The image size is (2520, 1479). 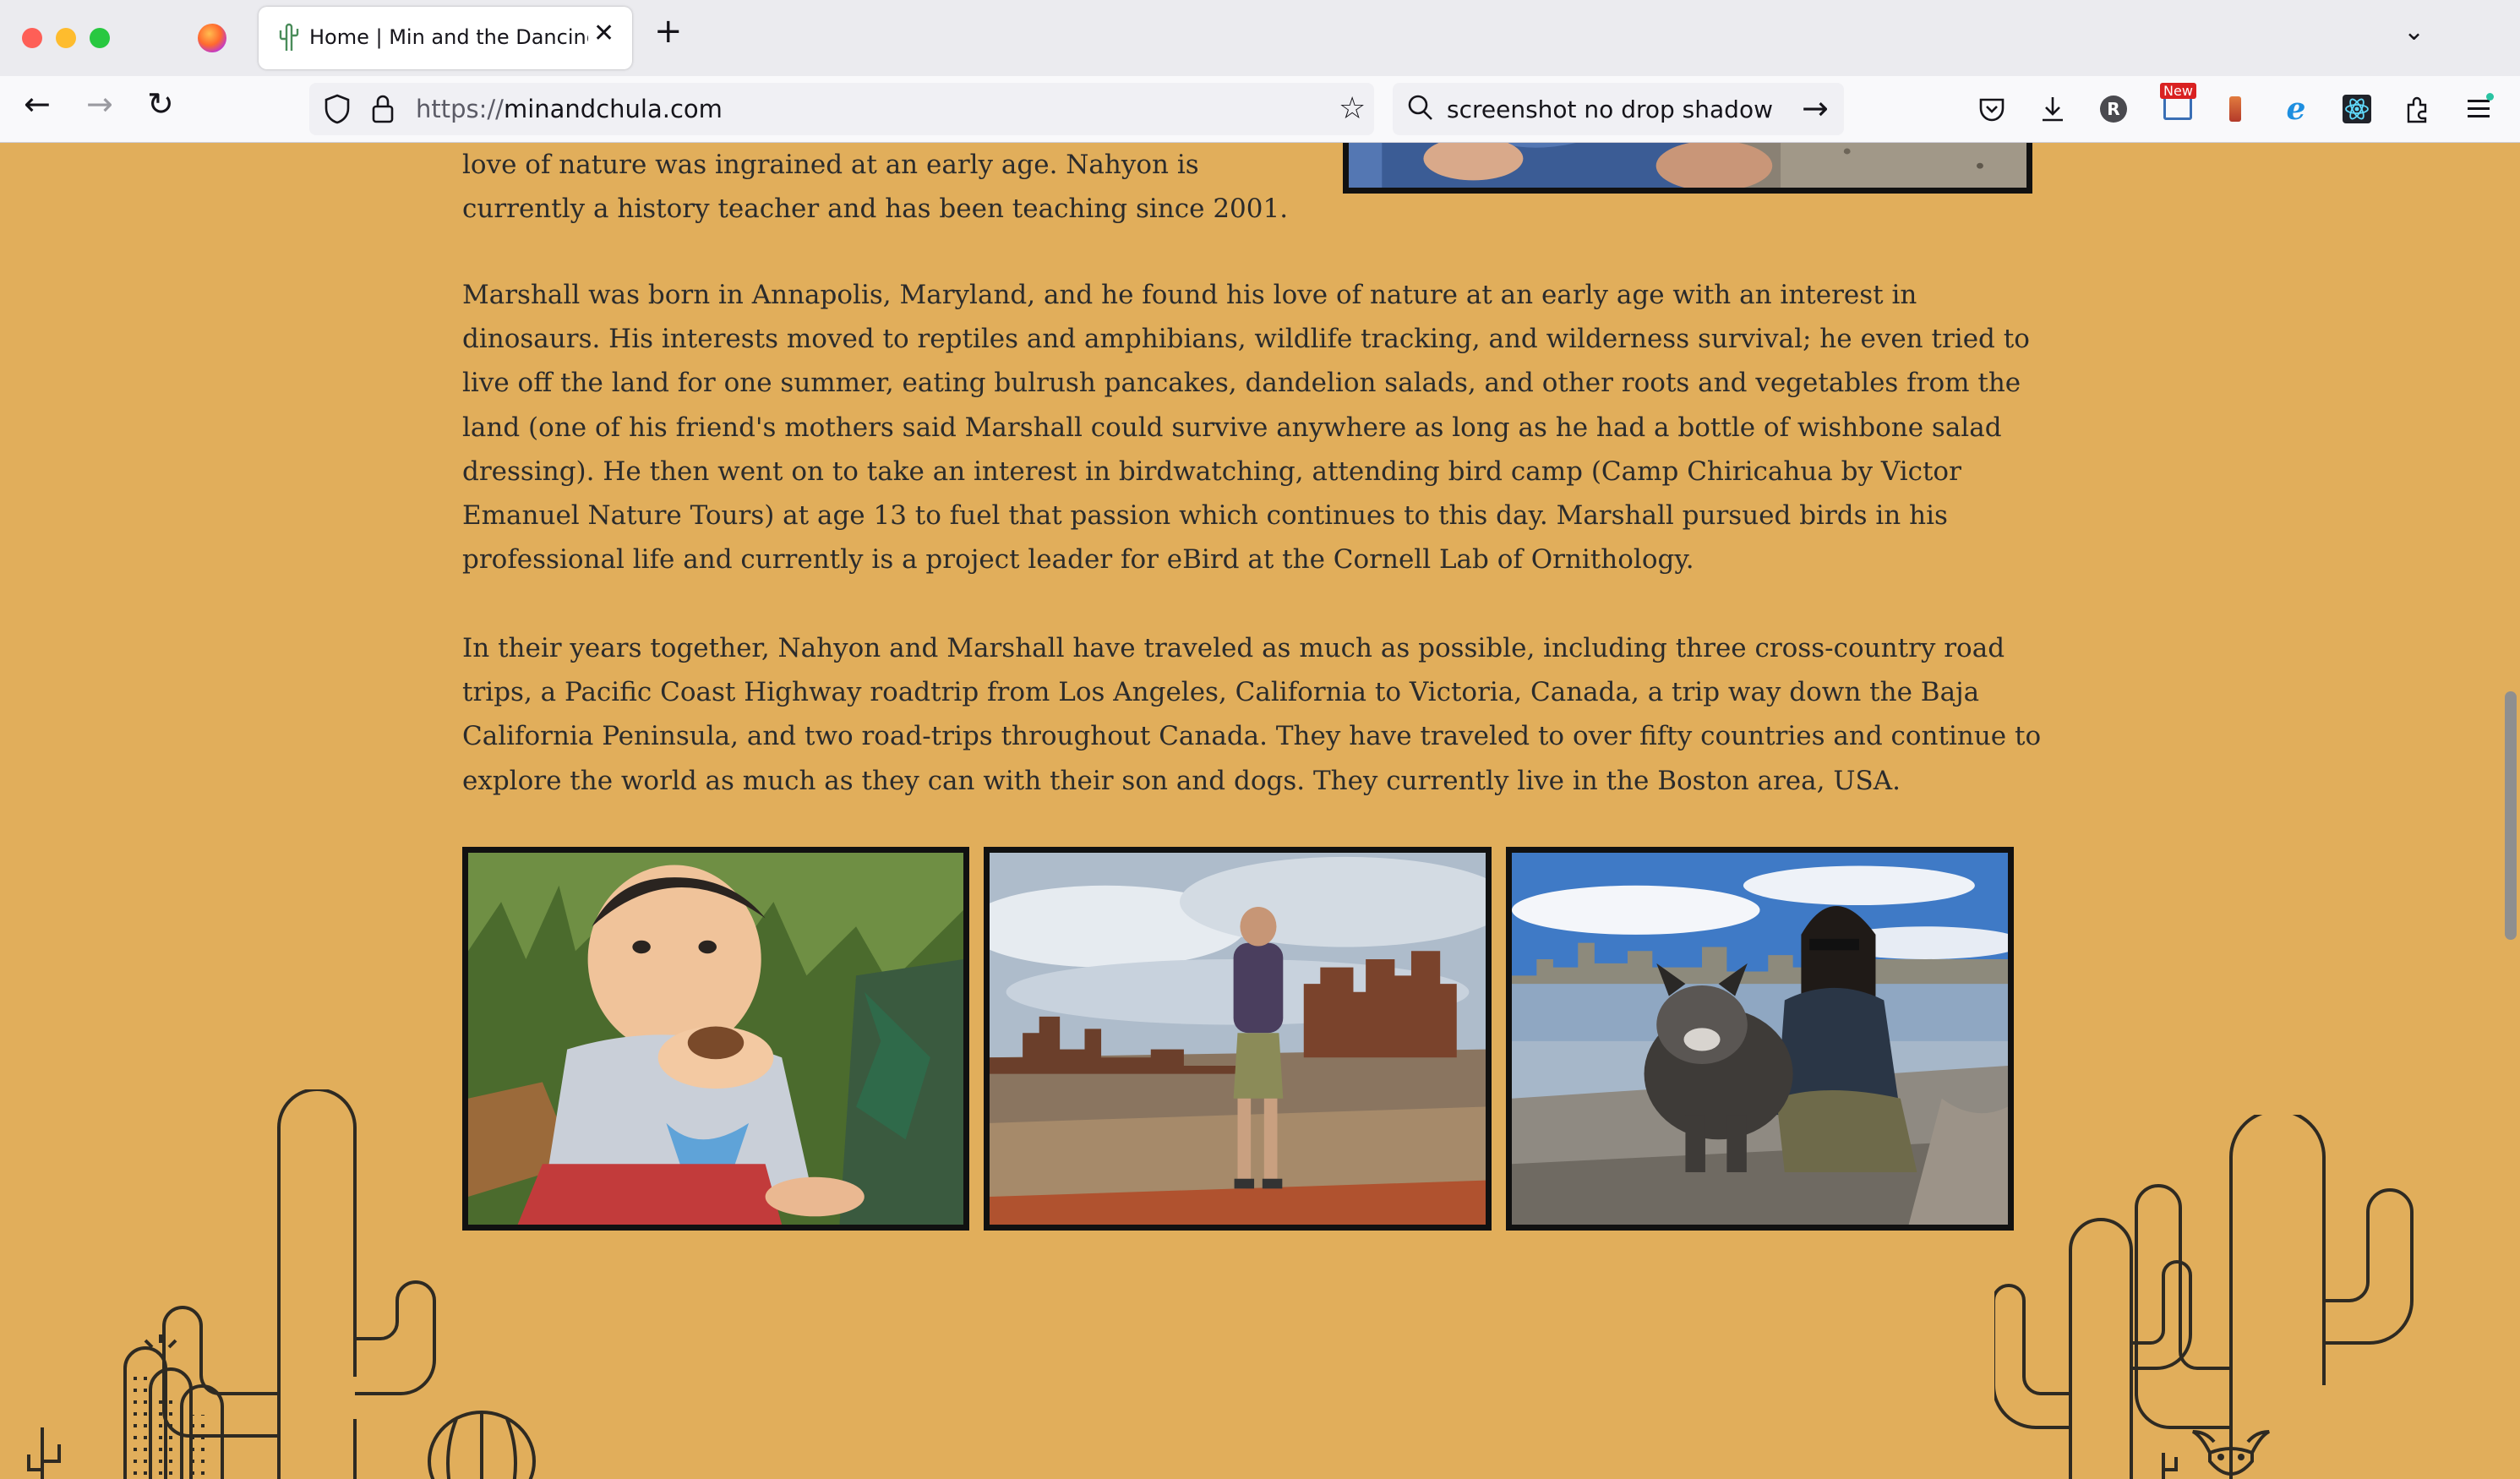 What do you see at coordinates (37, 104) in the screenshot?
I see `back-button: ←` at bounding box center [37, 104].